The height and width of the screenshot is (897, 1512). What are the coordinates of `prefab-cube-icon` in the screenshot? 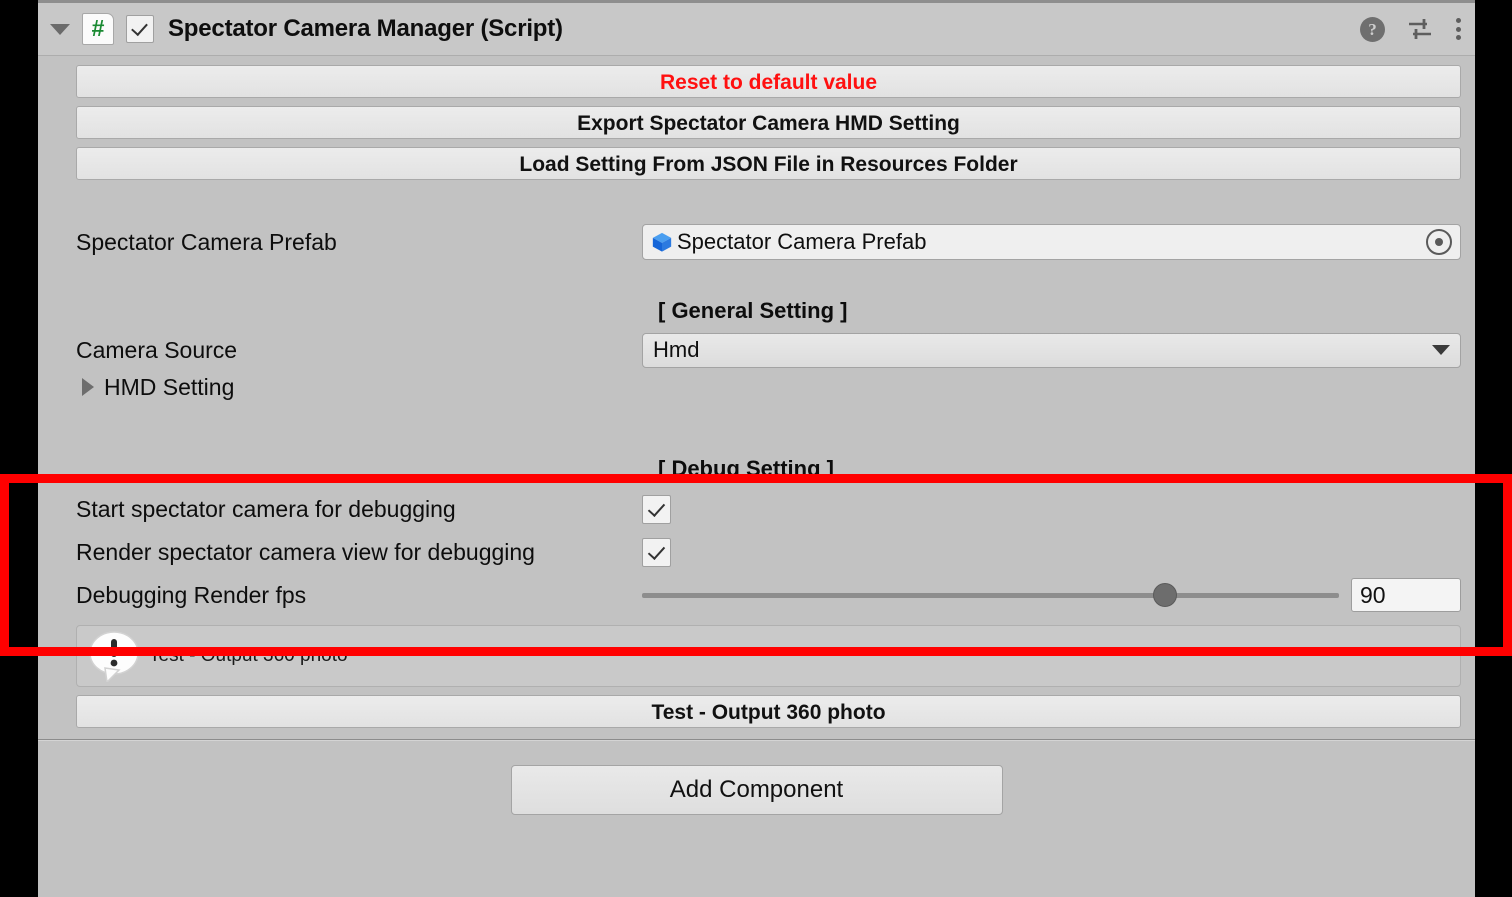 It's located at (662, 242).